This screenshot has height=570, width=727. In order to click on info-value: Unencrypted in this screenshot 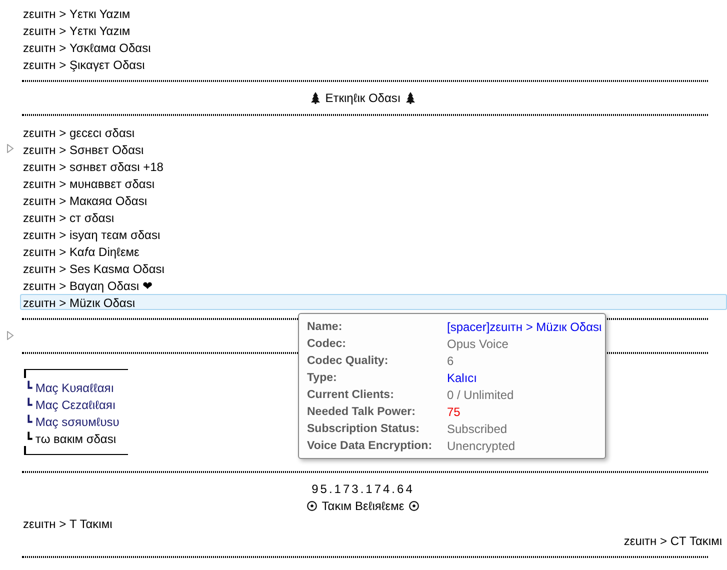, I will do `click(481, 445)`.